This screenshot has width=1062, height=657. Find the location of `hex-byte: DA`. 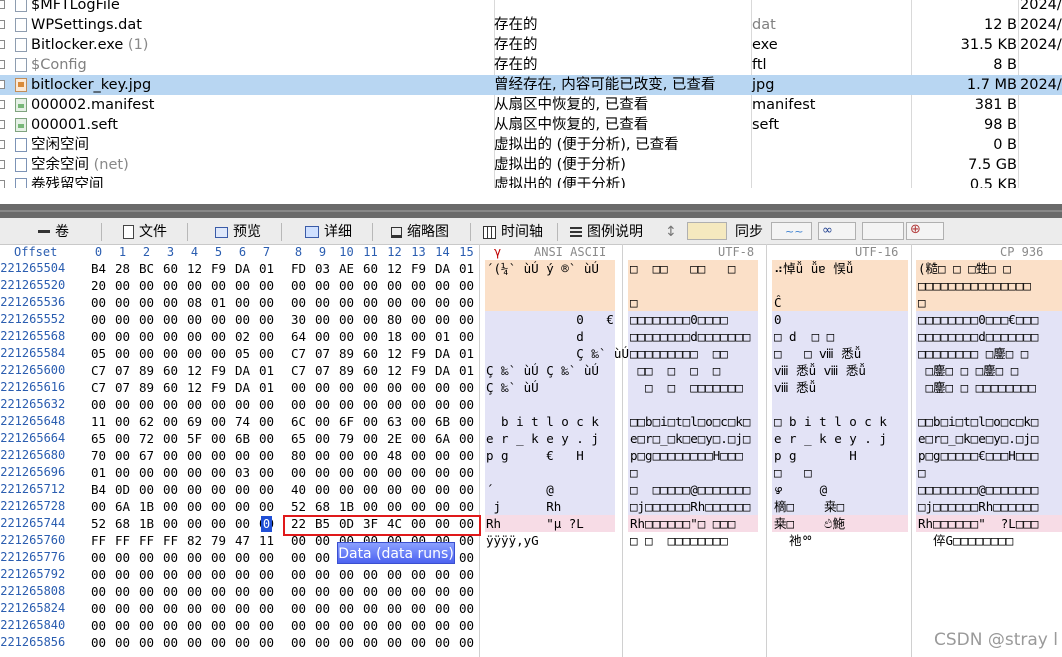

hex-byte: DA is located at coordinates (442, 353).